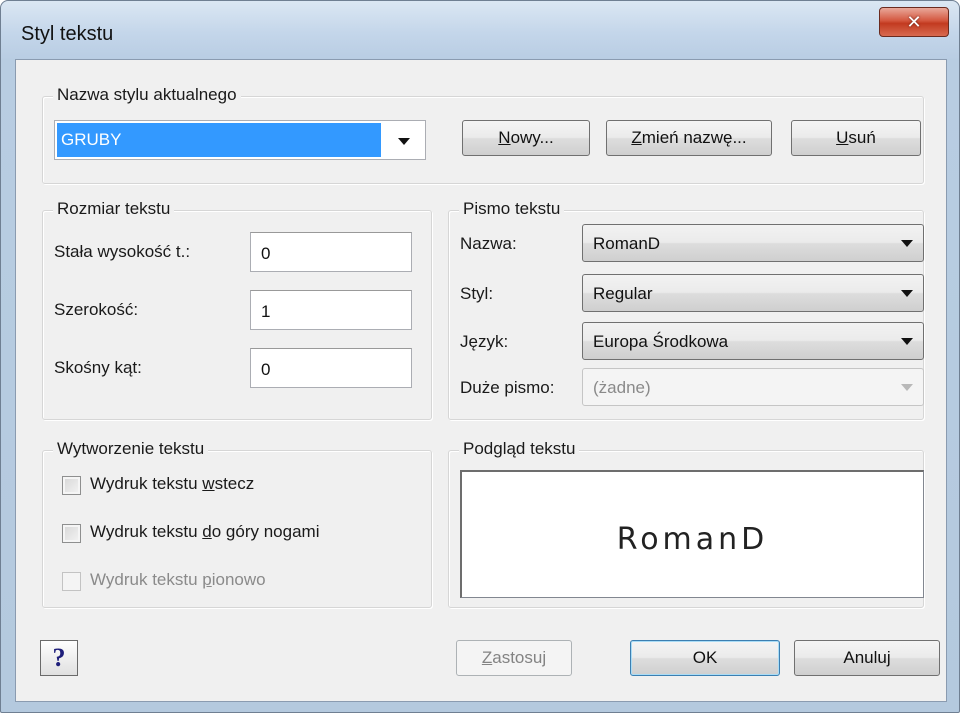 Image resolution: width=960 pixels, height=713 pixels. What do you see at coordinates (753, 341) in the screenshot?
I see `language-dropdown: Europa Środkowa` at bounding box center [753, 341].